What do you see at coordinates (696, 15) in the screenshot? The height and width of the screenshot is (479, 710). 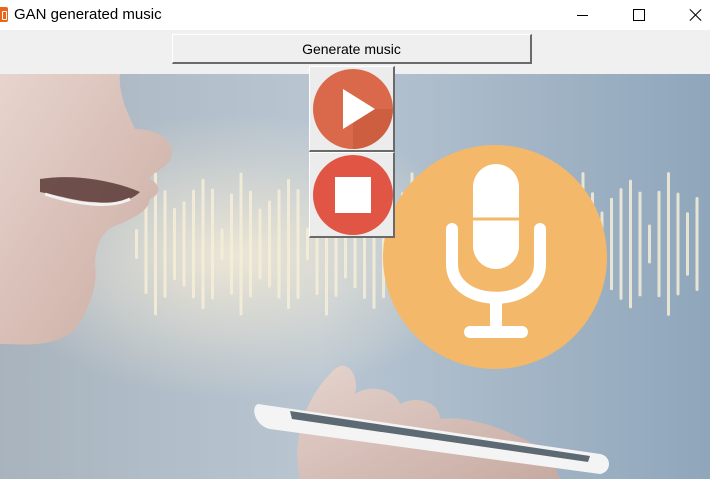 I see `close-icon` at bounding box center [696, 15].